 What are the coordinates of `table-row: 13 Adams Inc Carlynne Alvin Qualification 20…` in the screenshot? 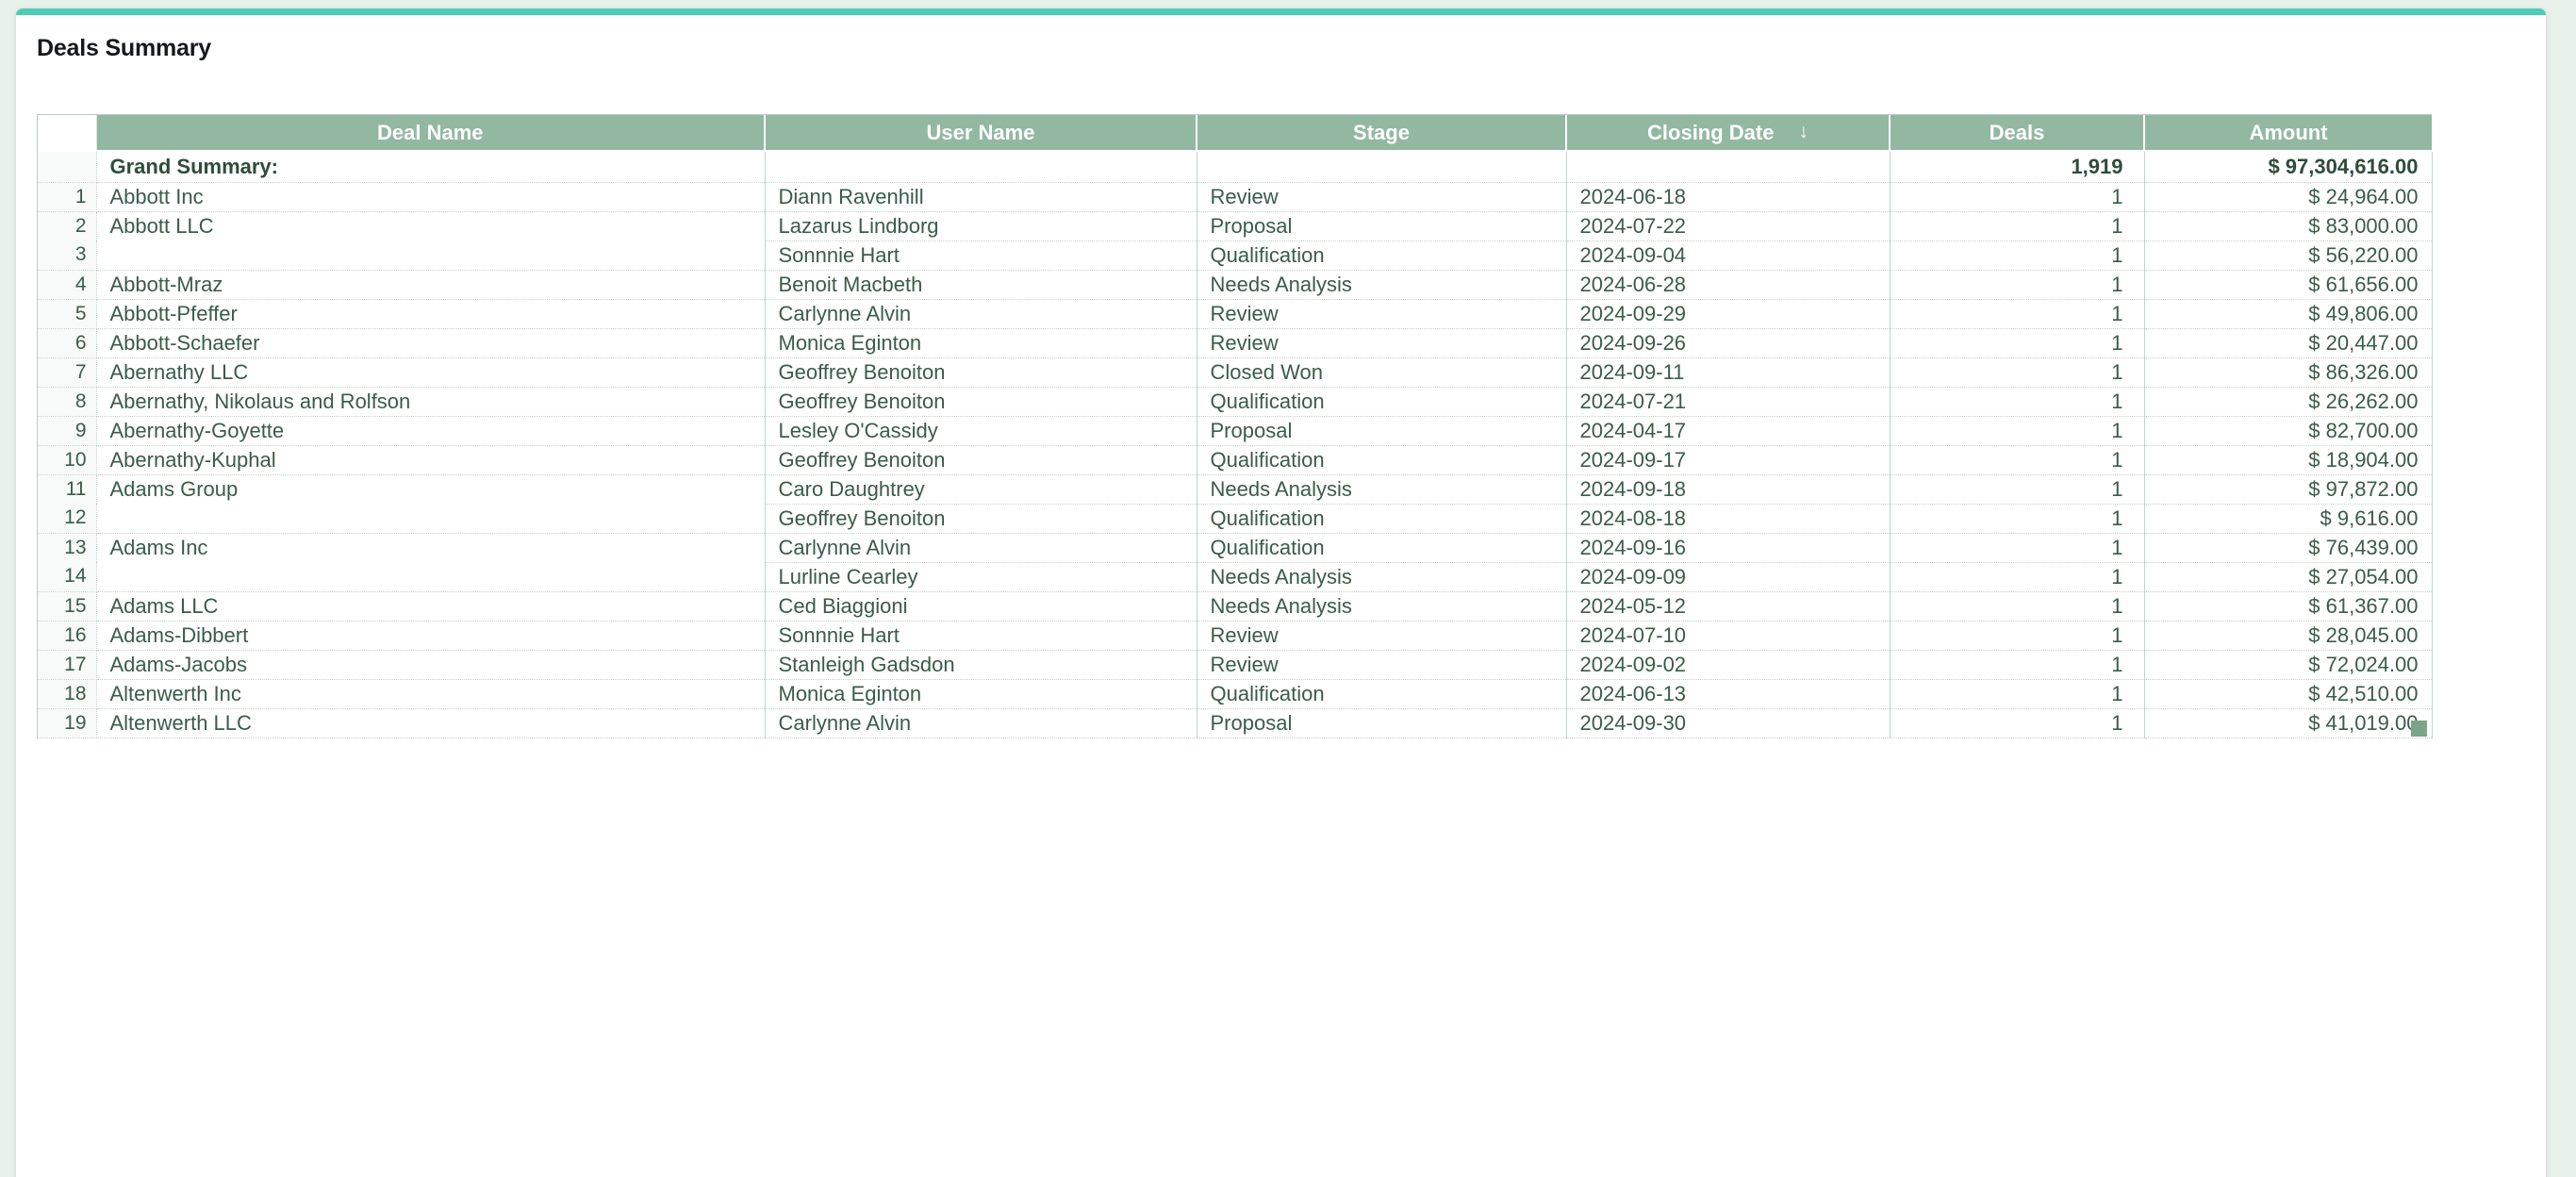 It's located at (1235, 548).